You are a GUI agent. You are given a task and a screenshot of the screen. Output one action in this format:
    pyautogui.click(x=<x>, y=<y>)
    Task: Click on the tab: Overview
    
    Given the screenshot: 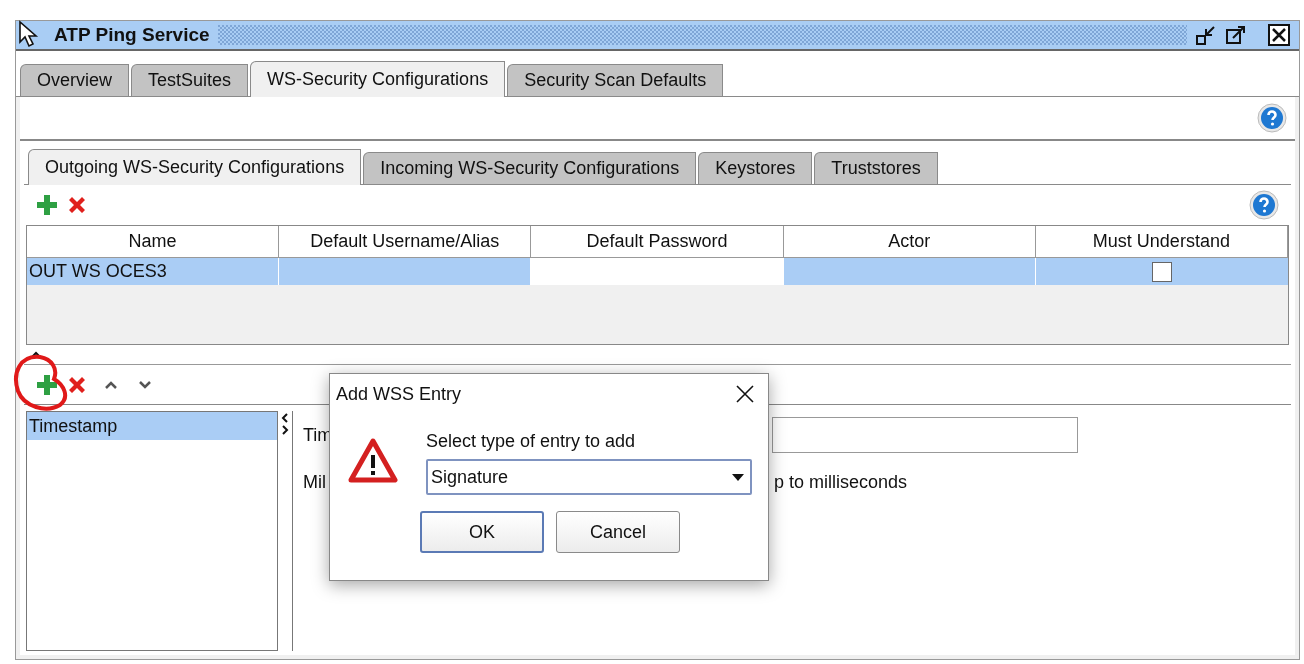 What is the action you would take?
    pyautogui.click(x=74, y=80)
    